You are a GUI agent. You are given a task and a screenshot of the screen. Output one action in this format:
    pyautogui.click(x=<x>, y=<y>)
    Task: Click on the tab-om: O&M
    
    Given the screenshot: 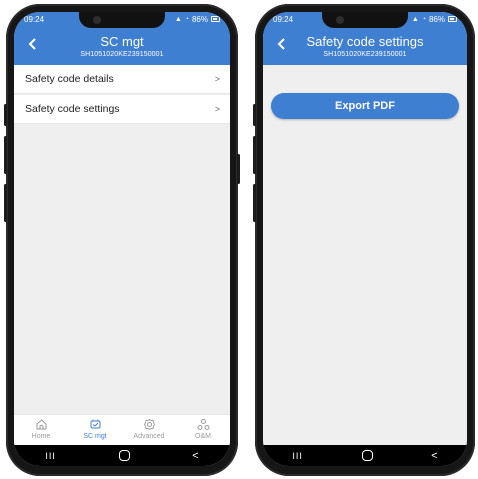 What is the action you would take?
    pyautogui.click(x=203, y=427)
    